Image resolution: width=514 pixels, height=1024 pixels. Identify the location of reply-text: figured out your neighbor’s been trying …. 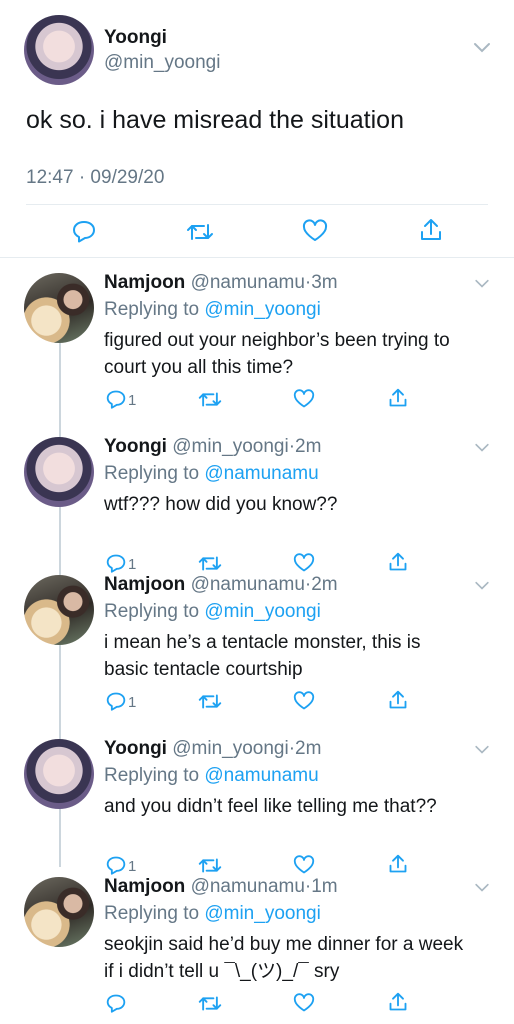
(304, 354).